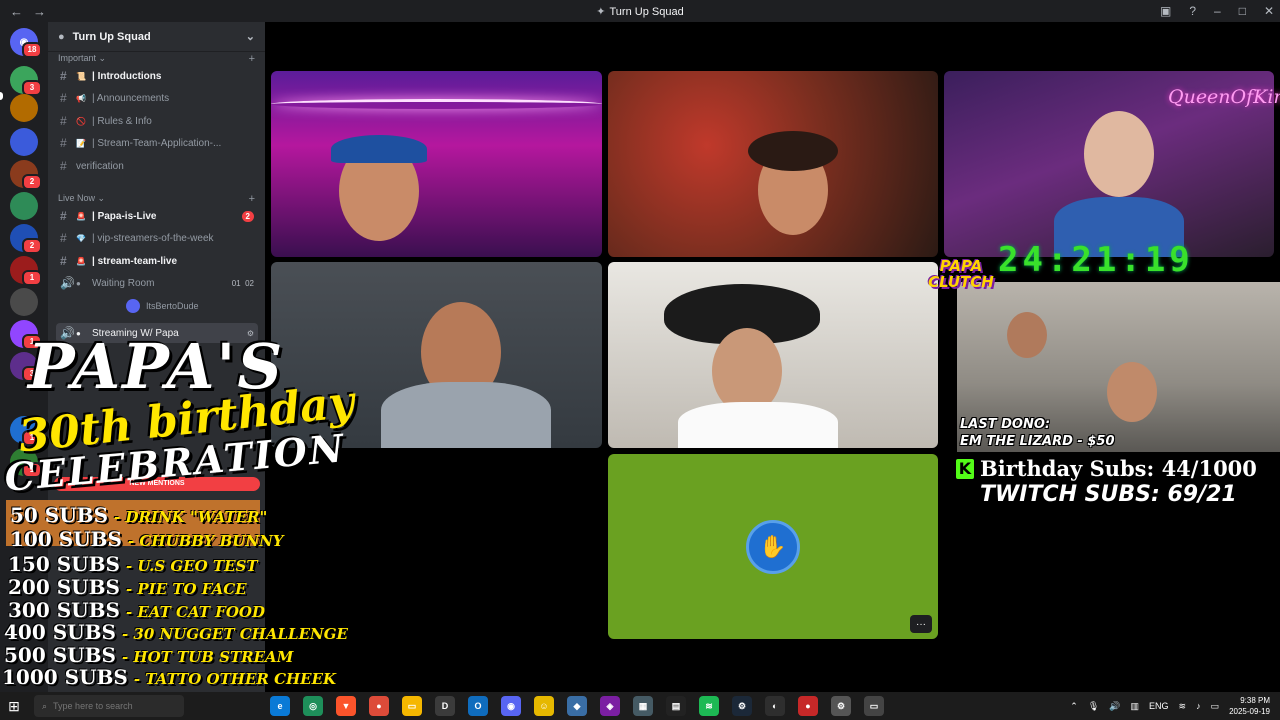  What do you see at coordinates (61, 36) in the screenshot?
I see `guild-icon: ●` at bounding box center [61, 36].